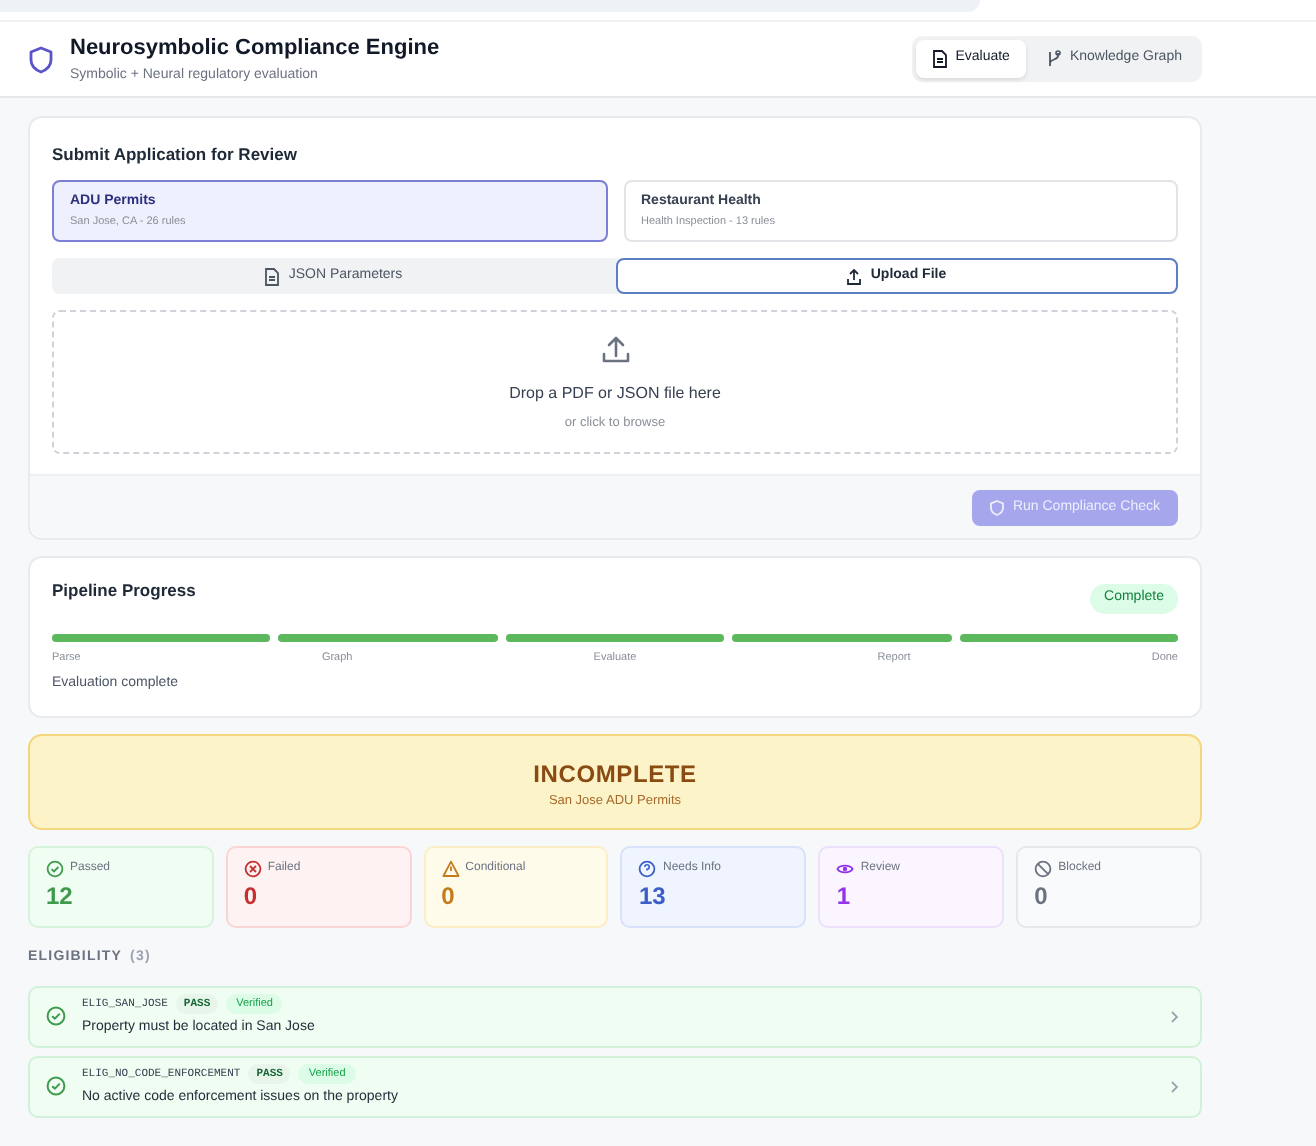 The width and height of the screenshot is (1316, 1146). Describe the element at coordinates (175, 154) in the screenshot. I see `card-title: Submit Application for Review` at that location.